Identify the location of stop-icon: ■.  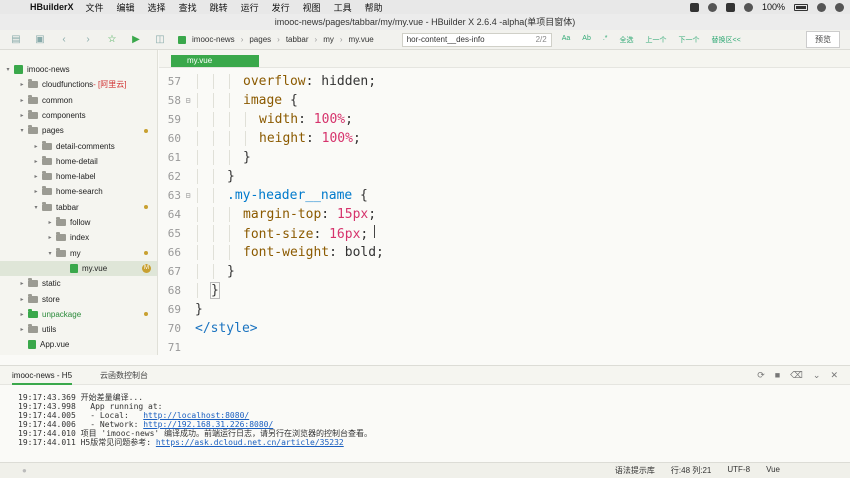
(777, 375).